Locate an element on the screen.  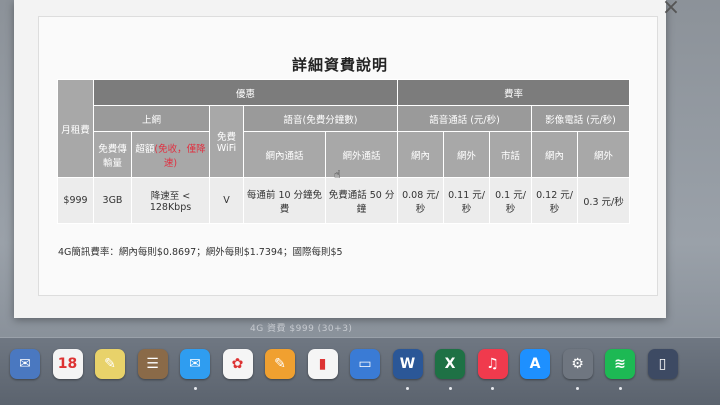
dock-system-preferences-icon: ⚙ is located at coordinates (577, 364).